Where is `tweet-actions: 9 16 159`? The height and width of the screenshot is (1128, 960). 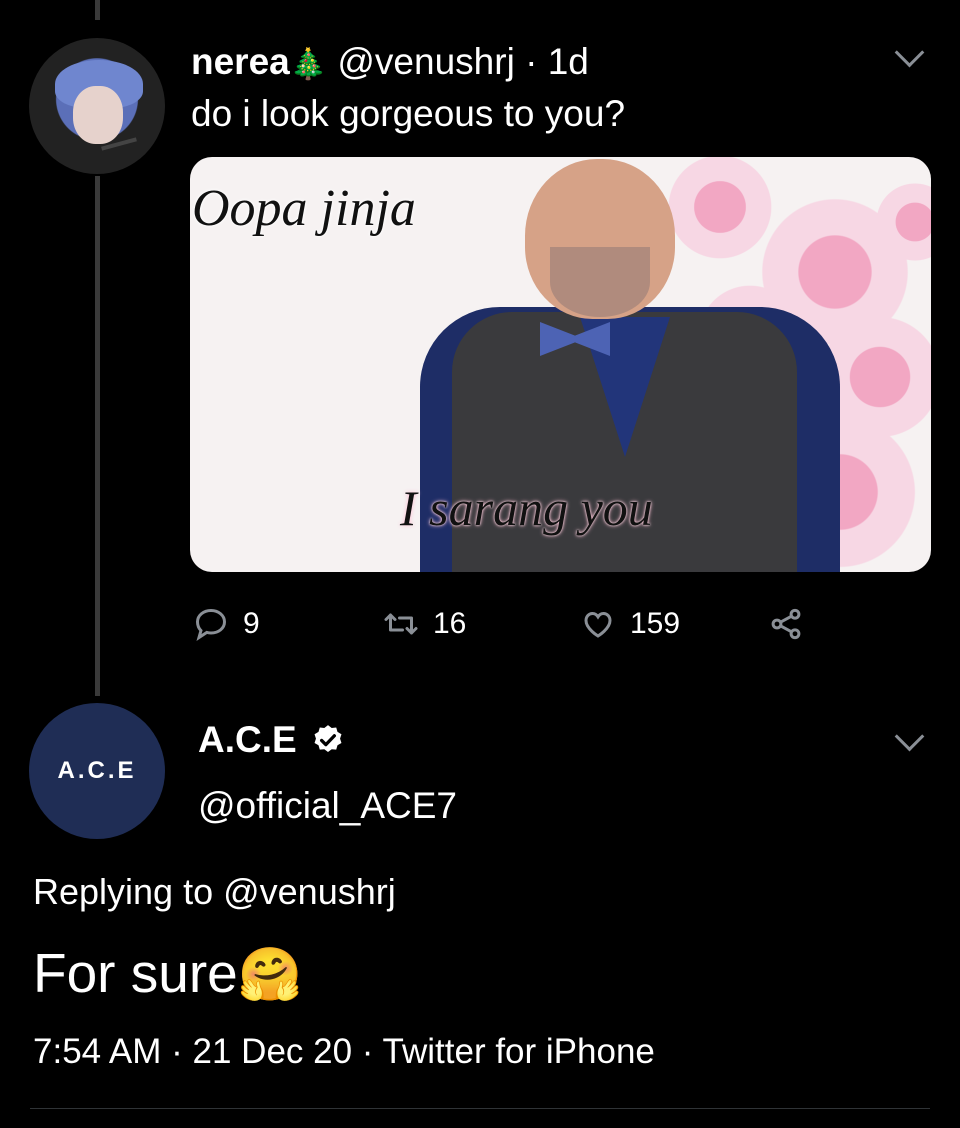
tweet-actions: 9 16 159 is located at coordinates (513, 624).